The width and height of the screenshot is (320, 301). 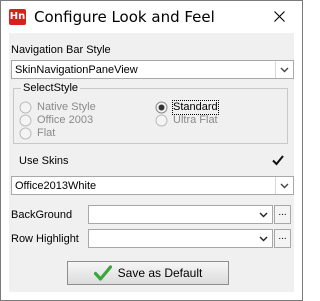 I want to click on skin-value: Office2013White, so click(x=56, y=186).